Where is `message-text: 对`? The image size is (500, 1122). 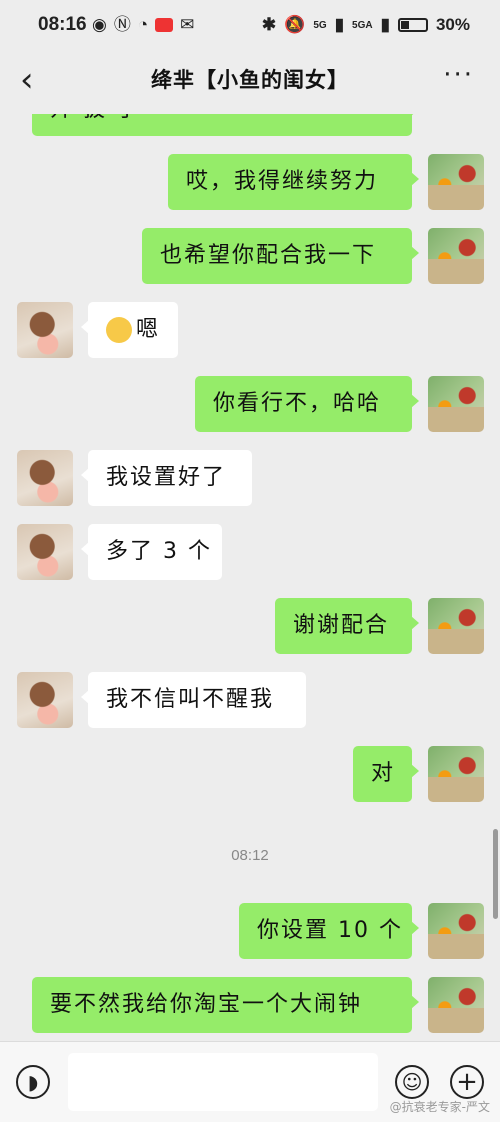 message-text: 对 is located at coordinates (383, 773).